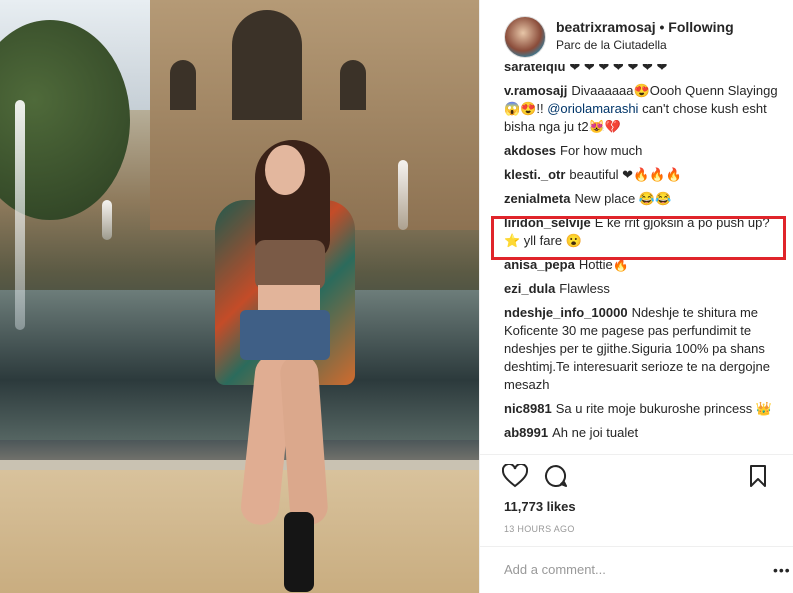  Describe the element at coordinates (640, 477) in the screenshot. I see `action-bar` at that location.